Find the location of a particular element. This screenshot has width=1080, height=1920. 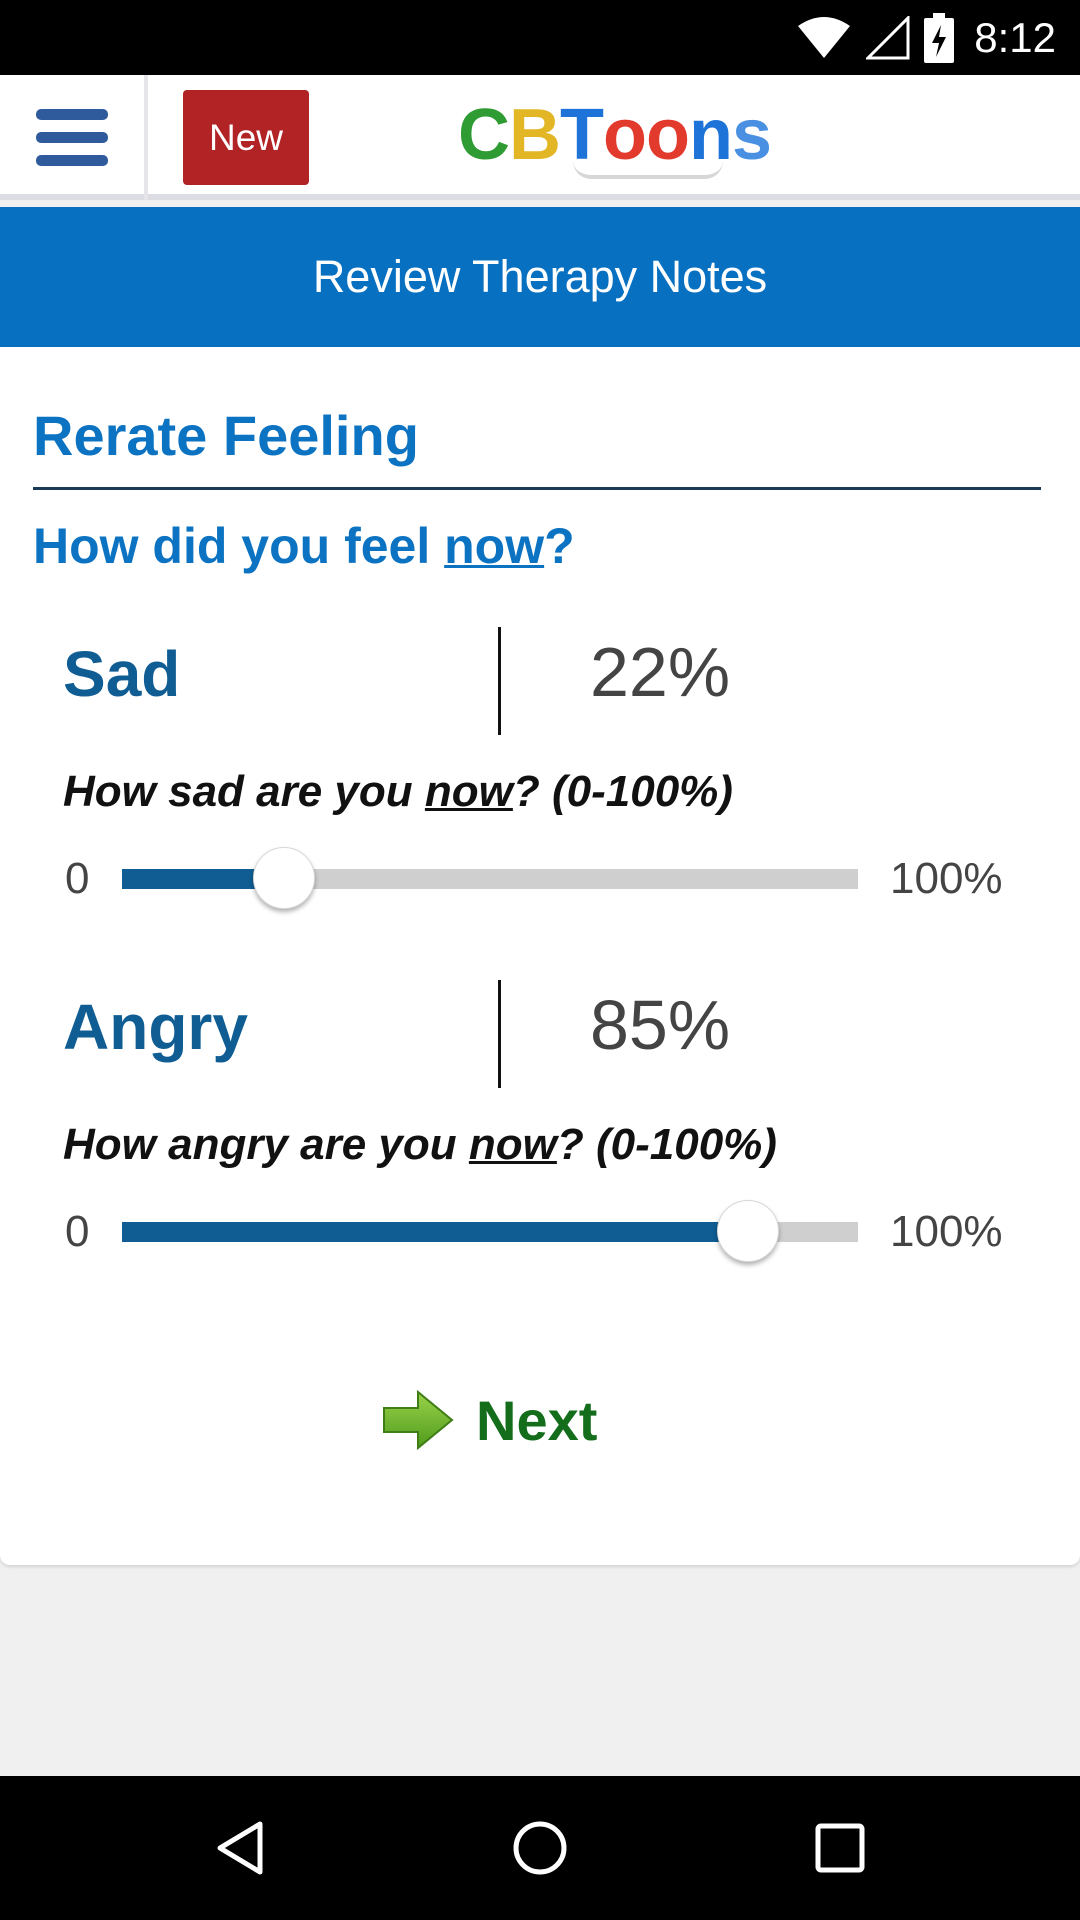

green-arrow-right-icon is located at coordinates (418, 1420).